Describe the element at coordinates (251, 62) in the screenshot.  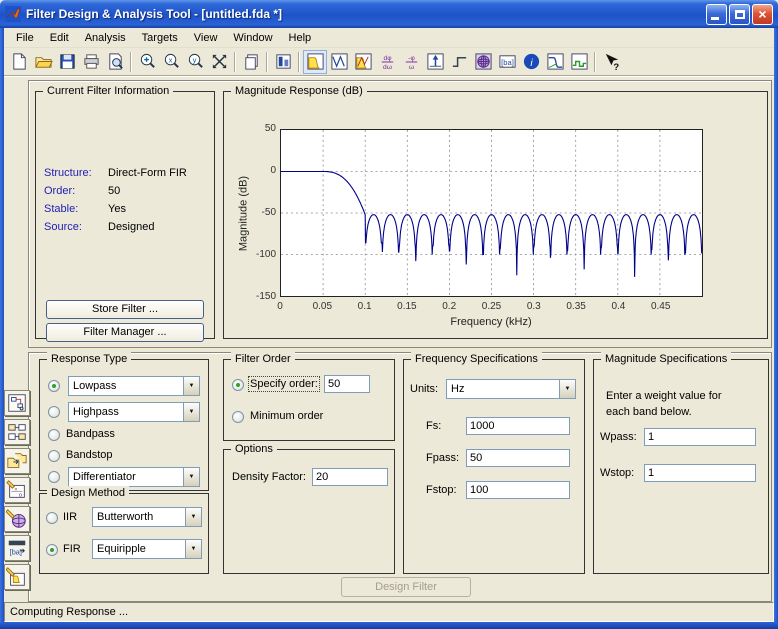
I see `print-to-figure-icon` at that location.